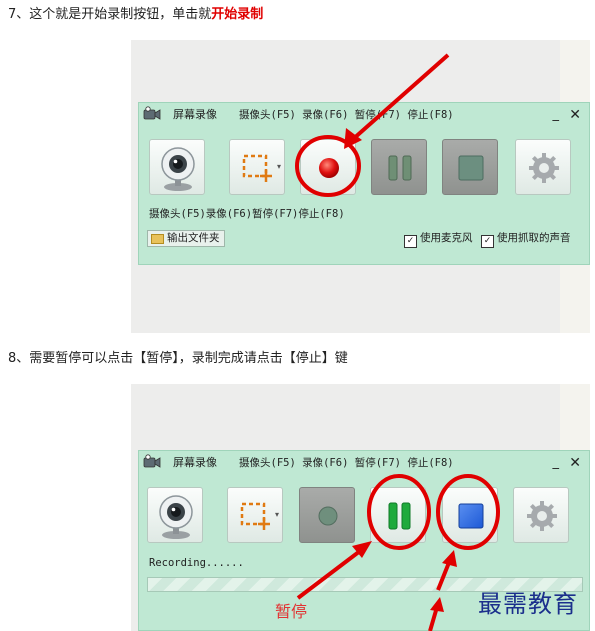  What do you see at coordinates (468, 512) in the screenshot?
I see `stop-highlight-circle` at bounding box center [468, 512].